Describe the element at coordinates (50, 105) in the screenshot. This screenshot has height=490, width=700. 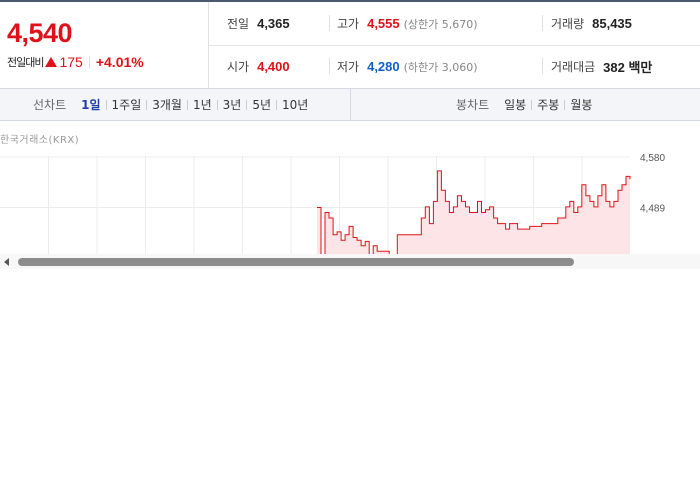
I see `line-chart-title: 선차트` at that location.